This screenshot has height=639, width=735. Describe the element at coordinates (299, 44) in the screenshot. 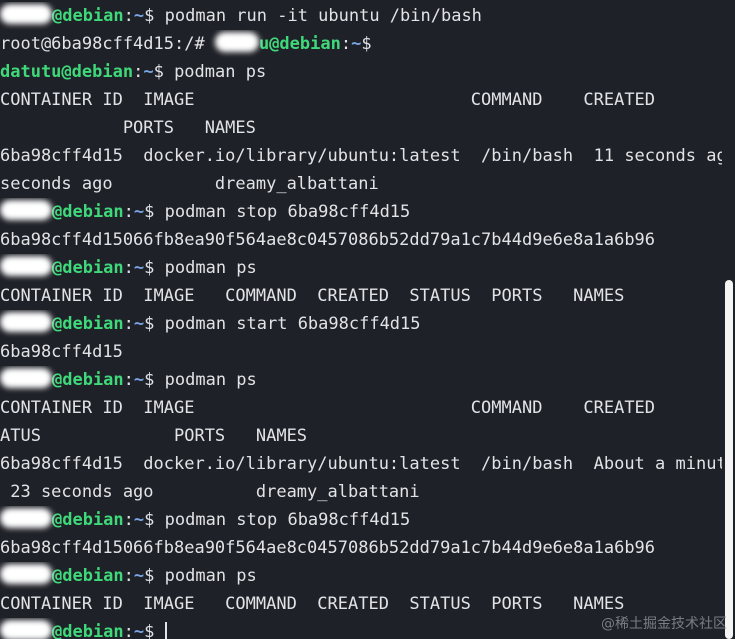

I see `prompt-host: u@debian` at that location.